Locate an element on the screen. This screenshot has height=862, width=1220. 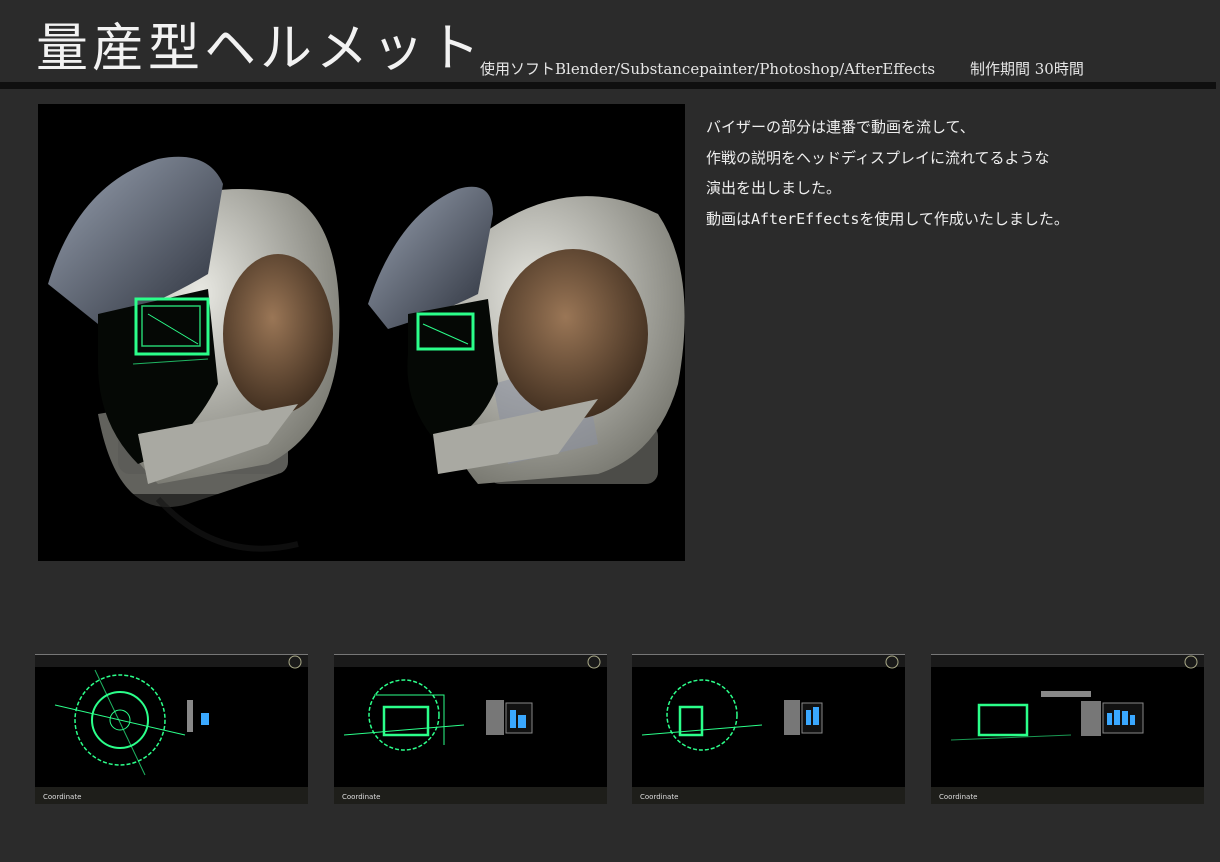
hud-frame-4: Coordinate is located at coordinates (1067, 729).